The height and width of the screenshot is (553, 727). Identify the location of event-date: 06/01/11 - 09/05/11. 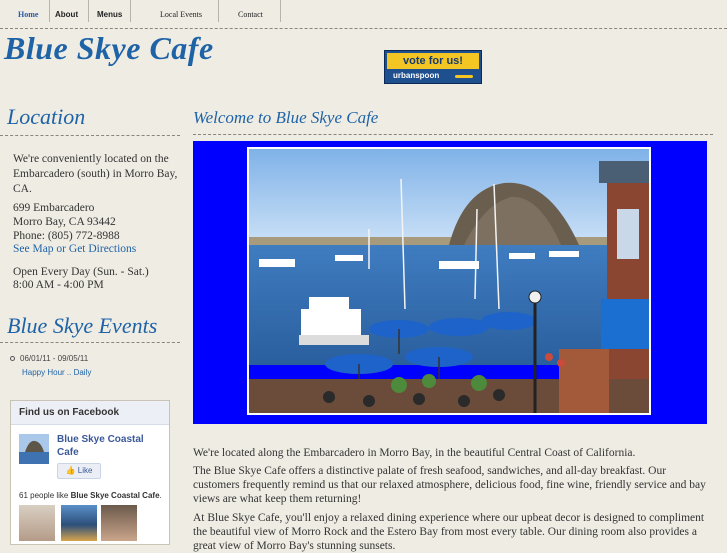
(49, 358).